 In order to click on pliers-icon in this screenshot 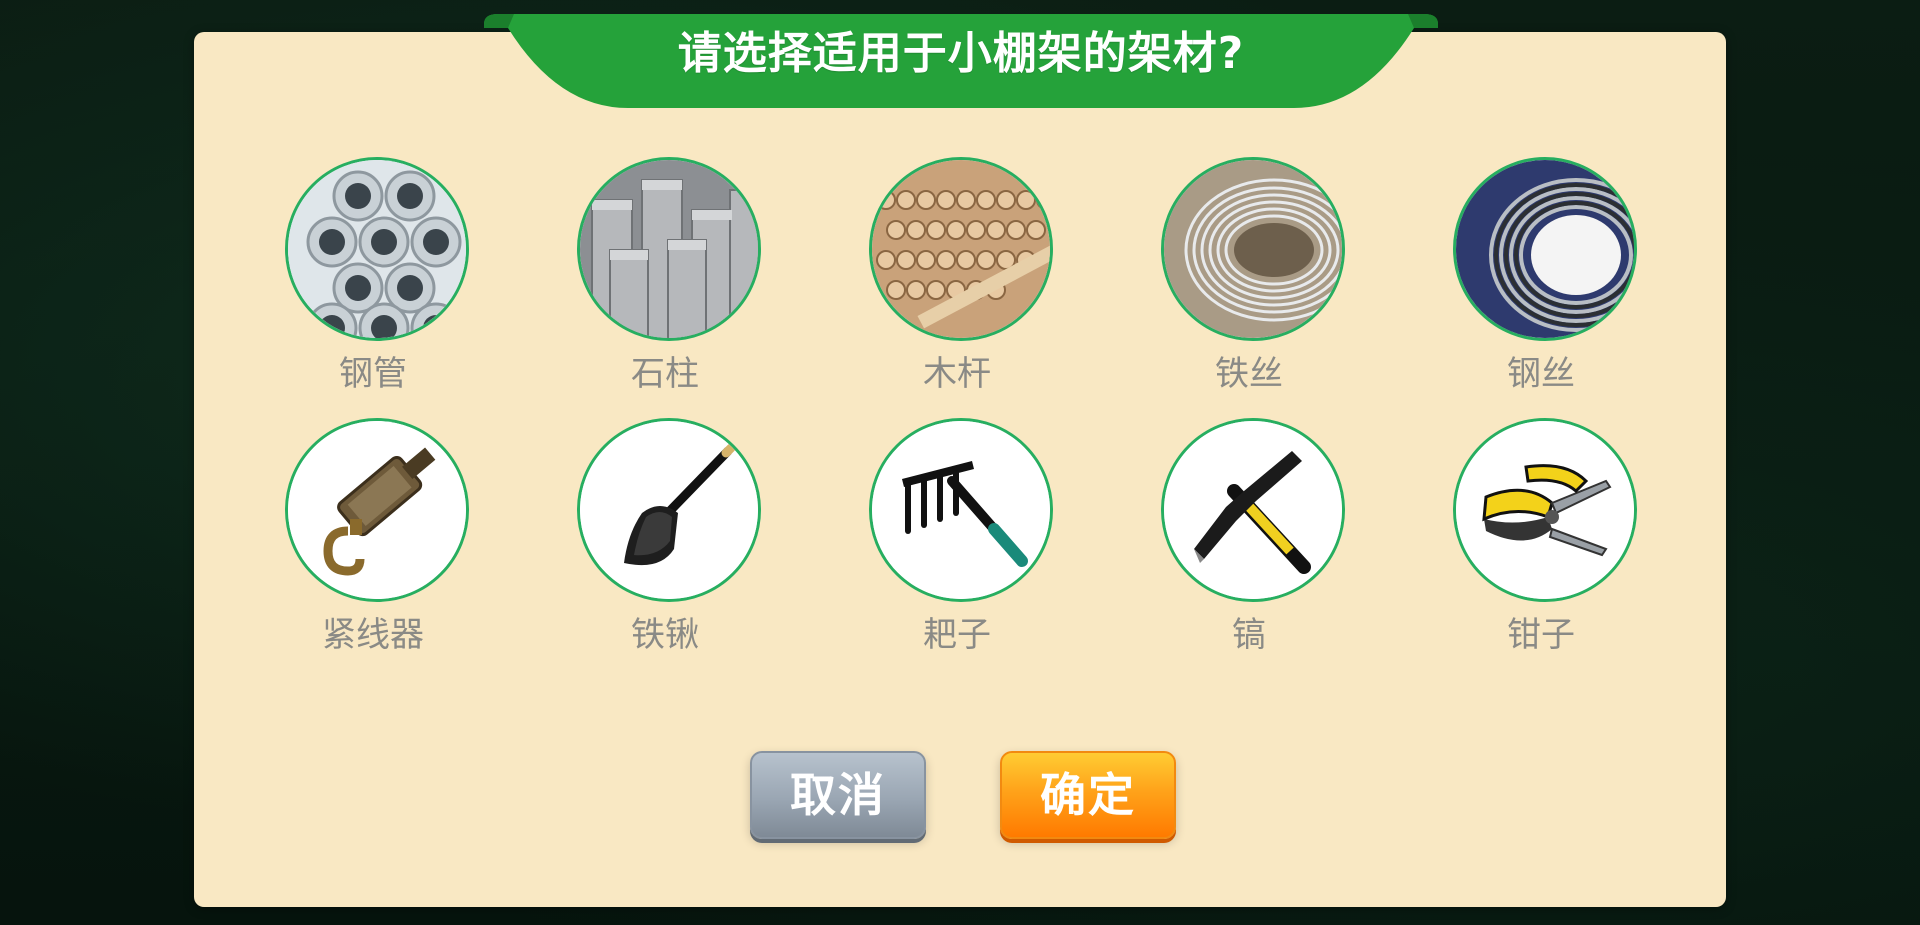, I will do `click(1545, 510)`.